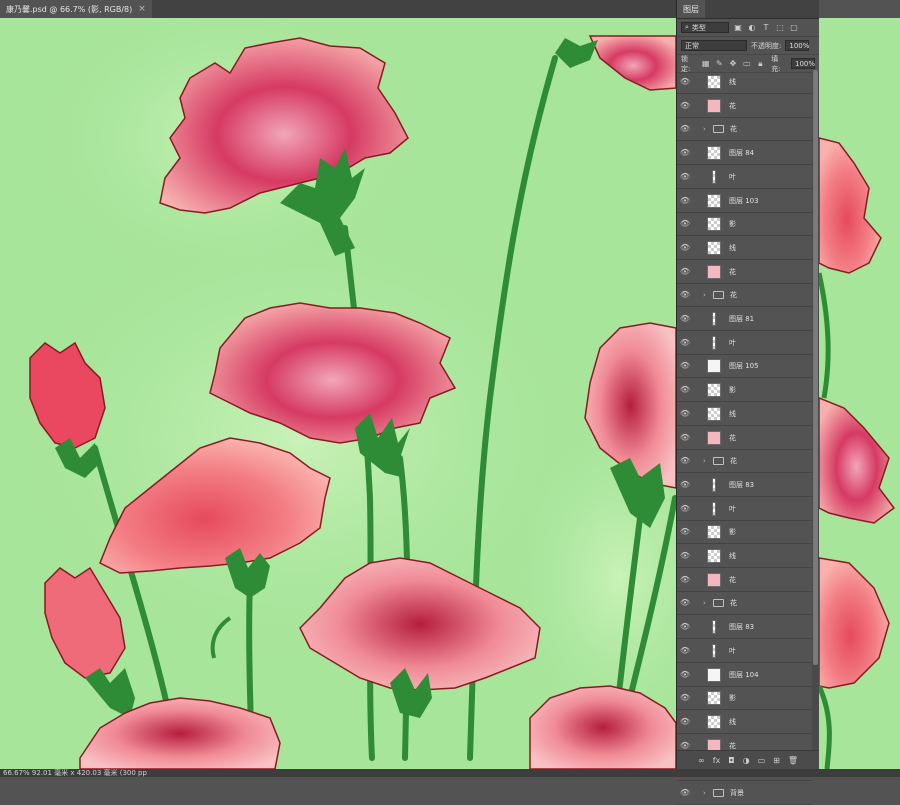 The height and width of the screenshot is (805, 900). What do you see at coordinates (815, 367) in the screenshot?
I see `scrollbar-thumb` at bounding box center [815, 367].